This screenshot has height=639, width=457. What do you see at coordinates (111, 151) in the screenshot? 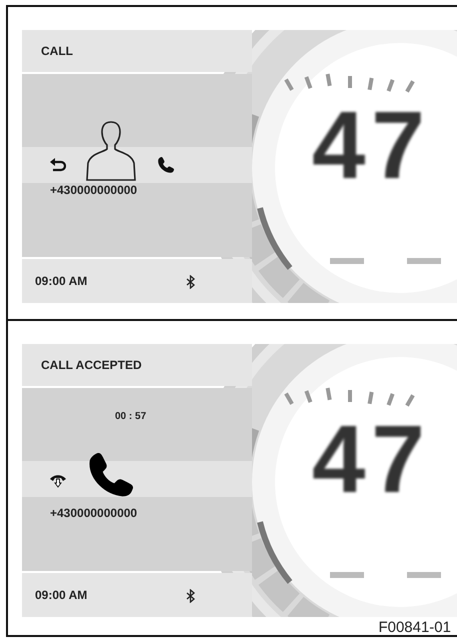
I see `person-silhouette-icon` at bounding box center [111, 151].